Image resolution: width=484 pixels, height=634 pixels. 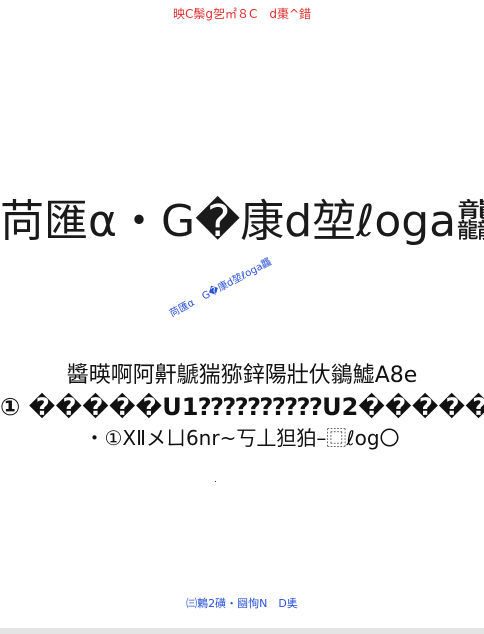 I want to click on page-bottom-edge, so click(x=242, y=631).